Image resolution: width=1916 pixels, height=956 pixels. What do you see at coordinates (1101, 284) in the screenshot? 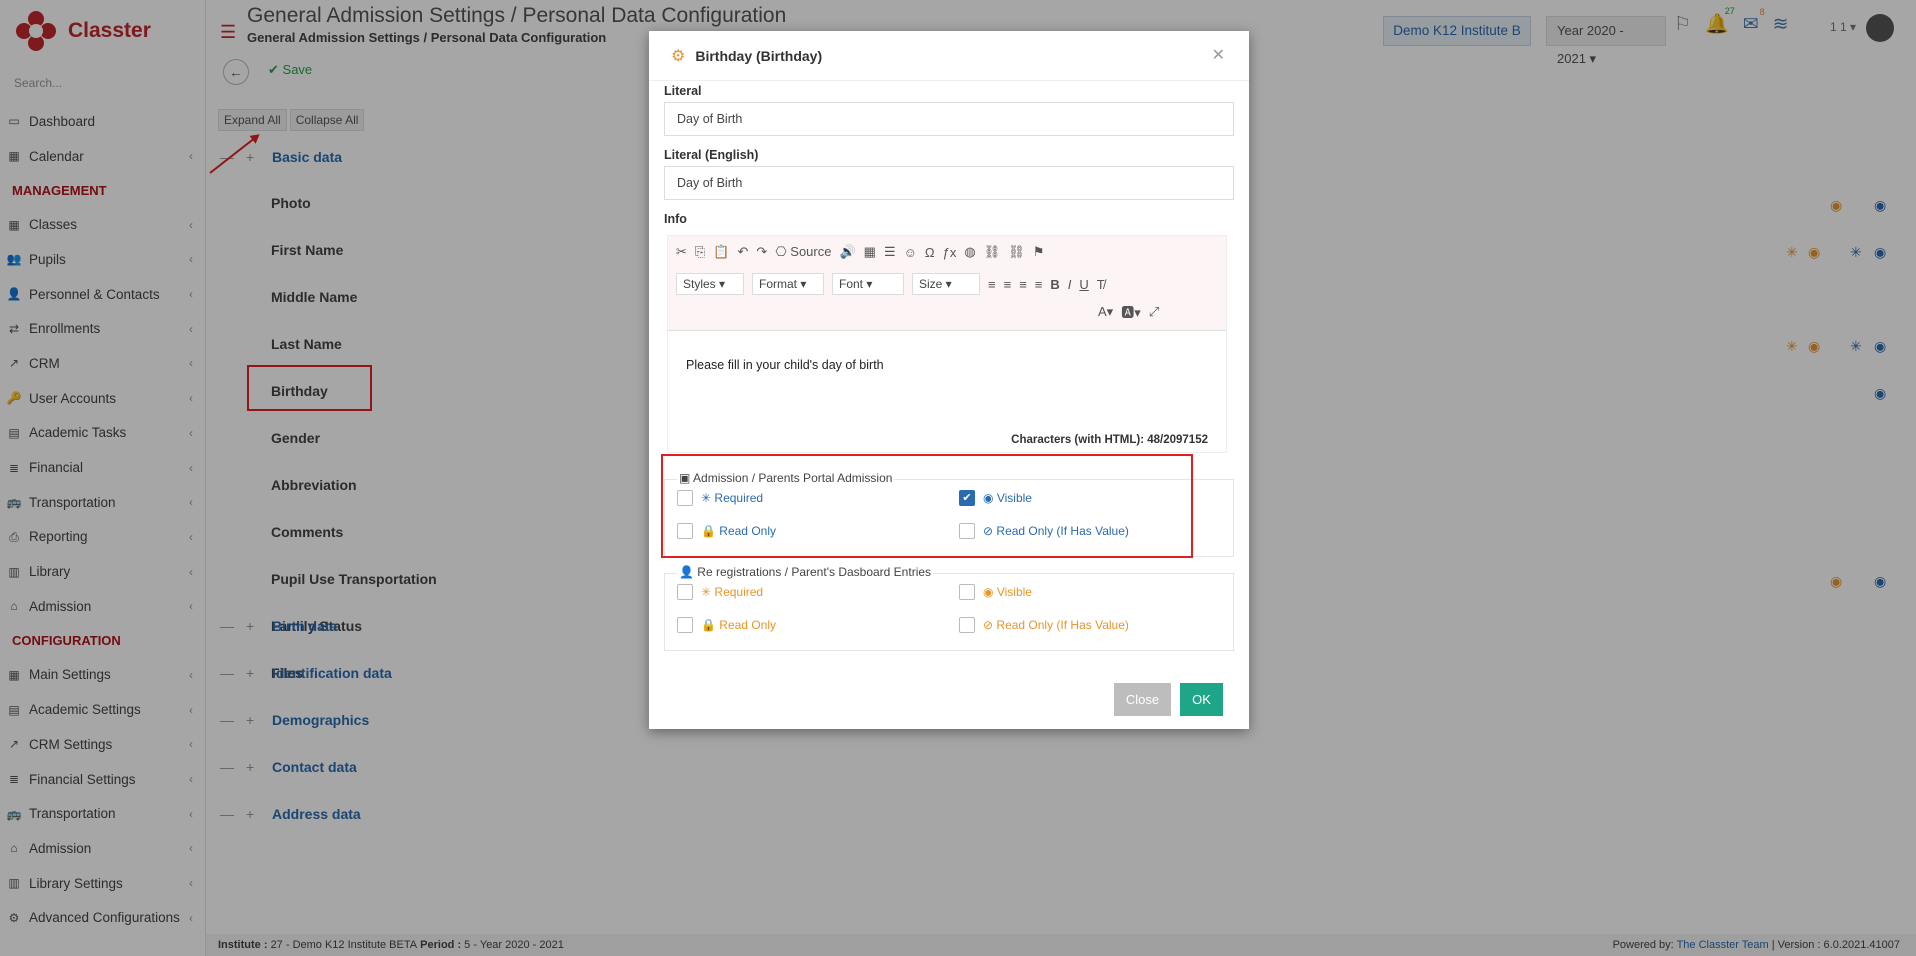
I see `remove-format-icon: T̸` at bounding box center [1101, 284].